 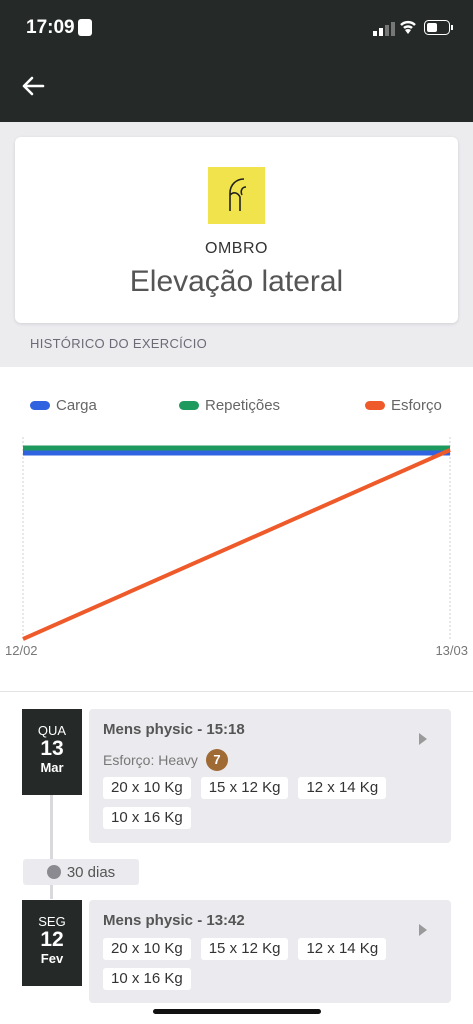 I want to click on days-gap-label: 30 dias, so click(x=91, y=872).